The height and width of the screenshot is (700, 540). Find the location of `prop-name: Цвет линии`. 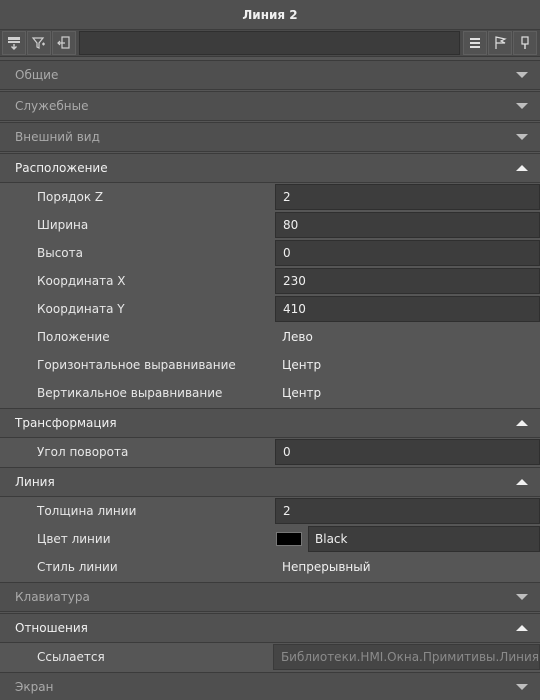

prop-name: Цвет линии is located at coordinates (74, 539).